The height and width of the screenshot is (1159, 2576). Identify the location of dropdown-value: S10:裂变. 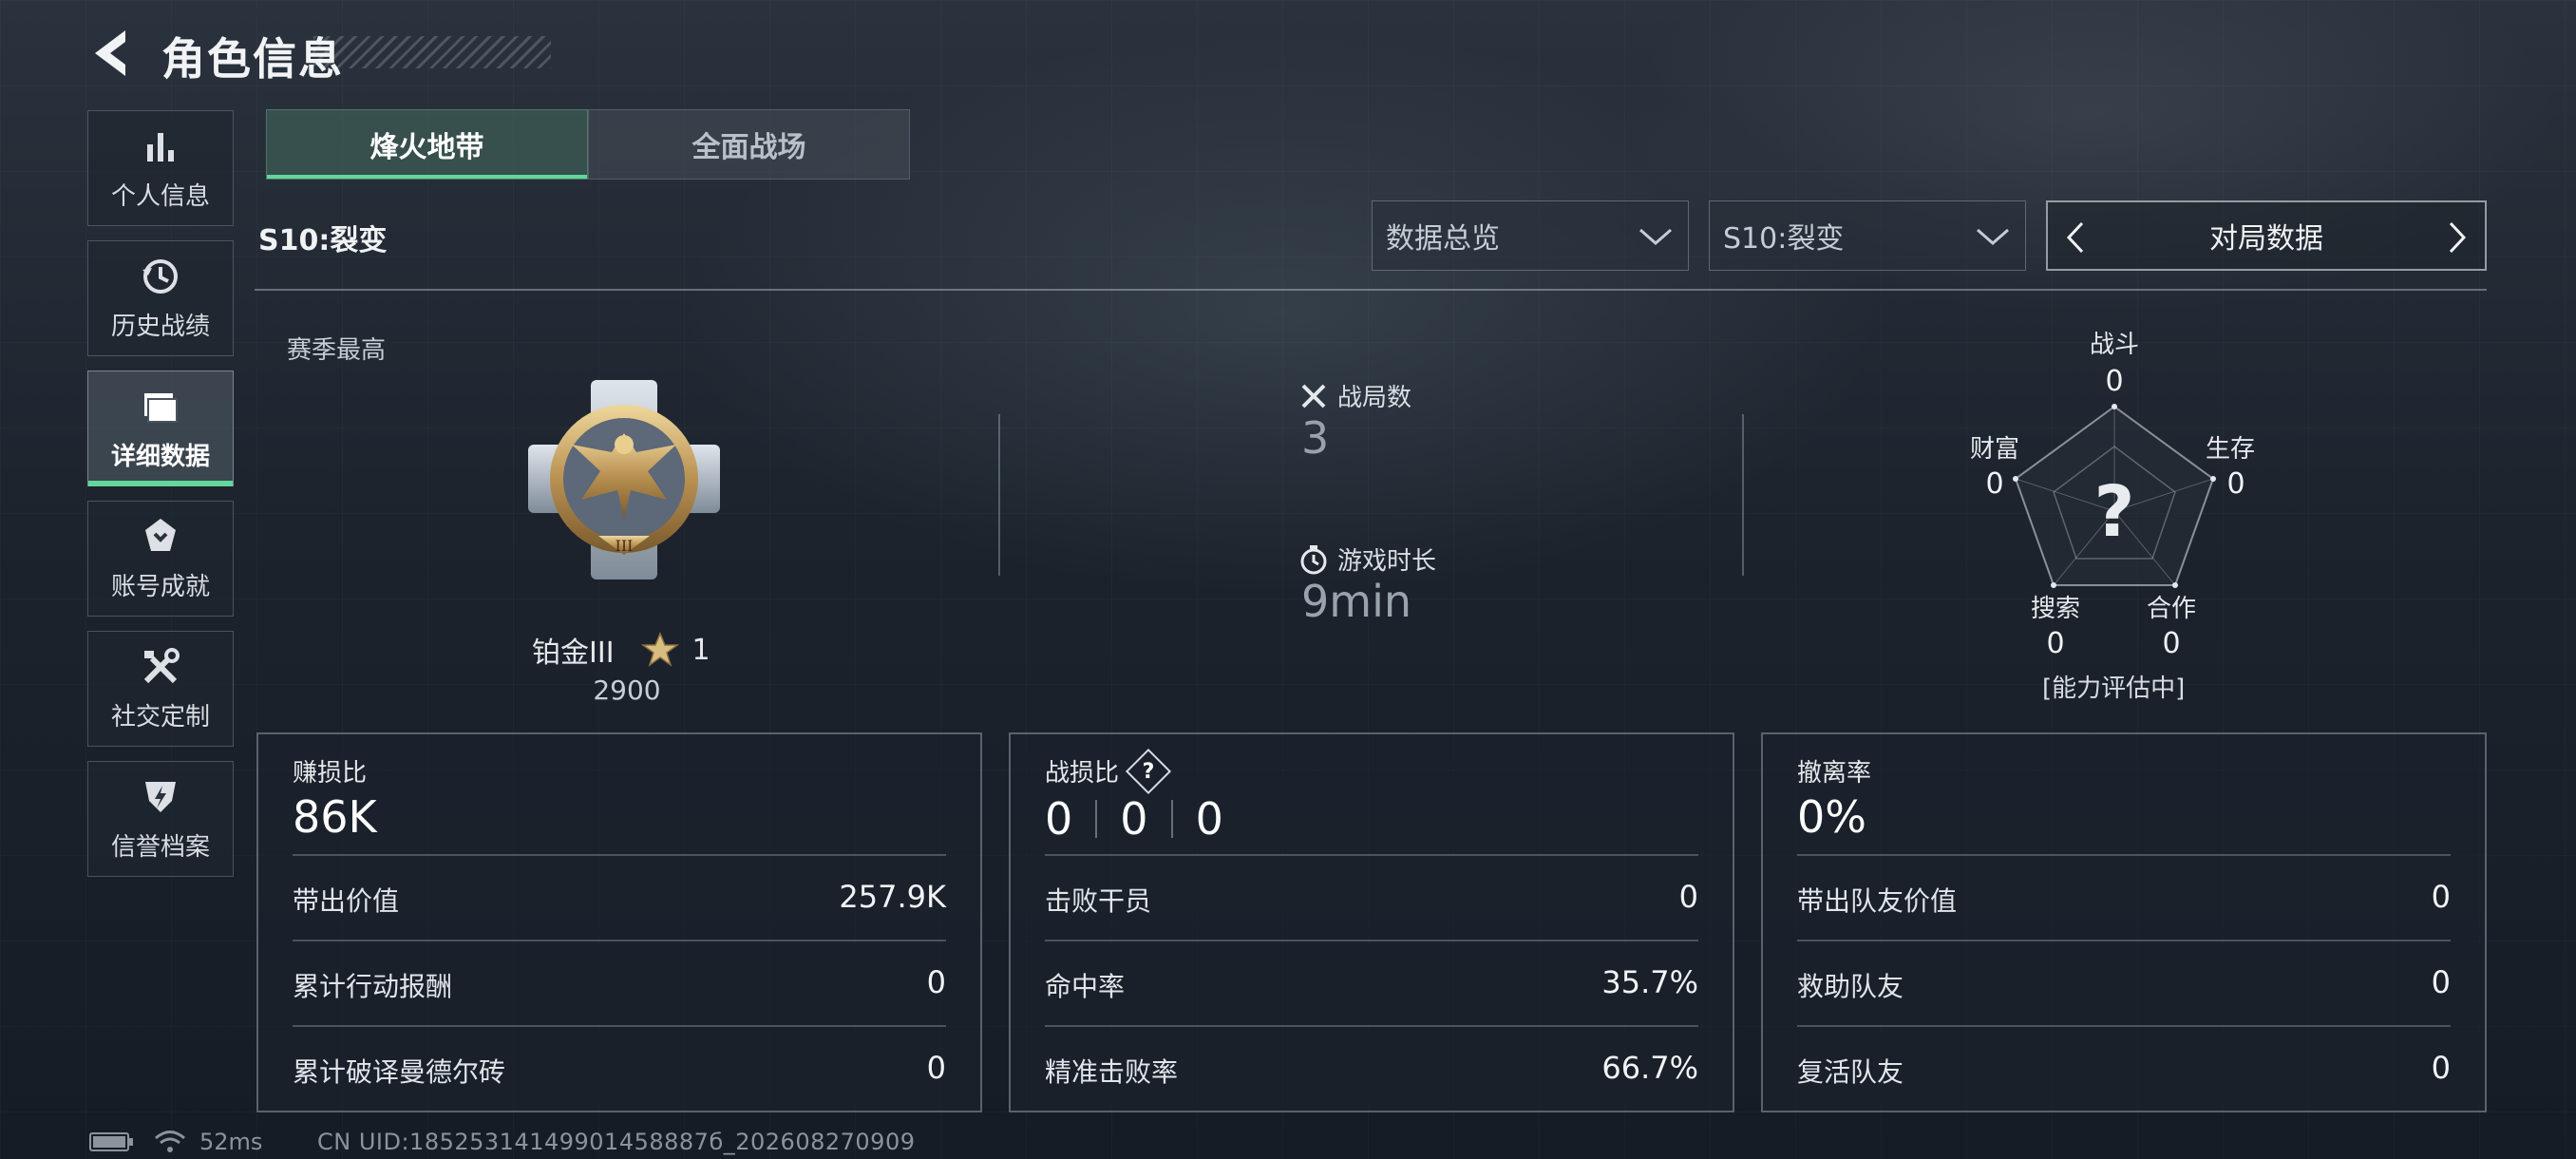
(1784, 239).